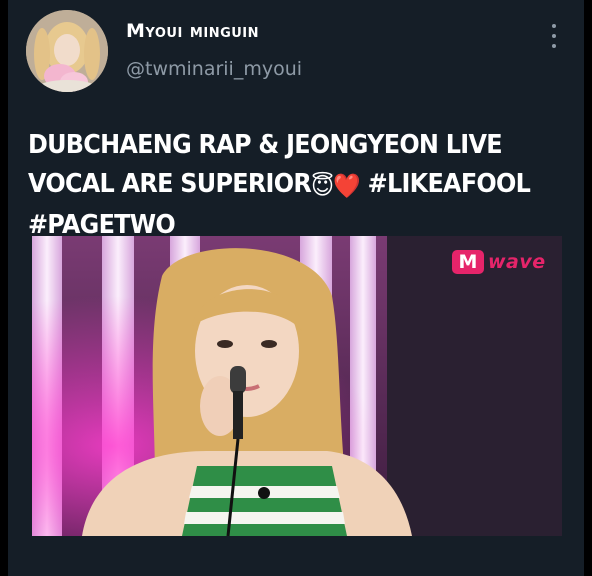 The image size is (592, 576). Describe the element at coordinates (554, 36) in the screenshot. I see `more-vertical-icon` at that location.